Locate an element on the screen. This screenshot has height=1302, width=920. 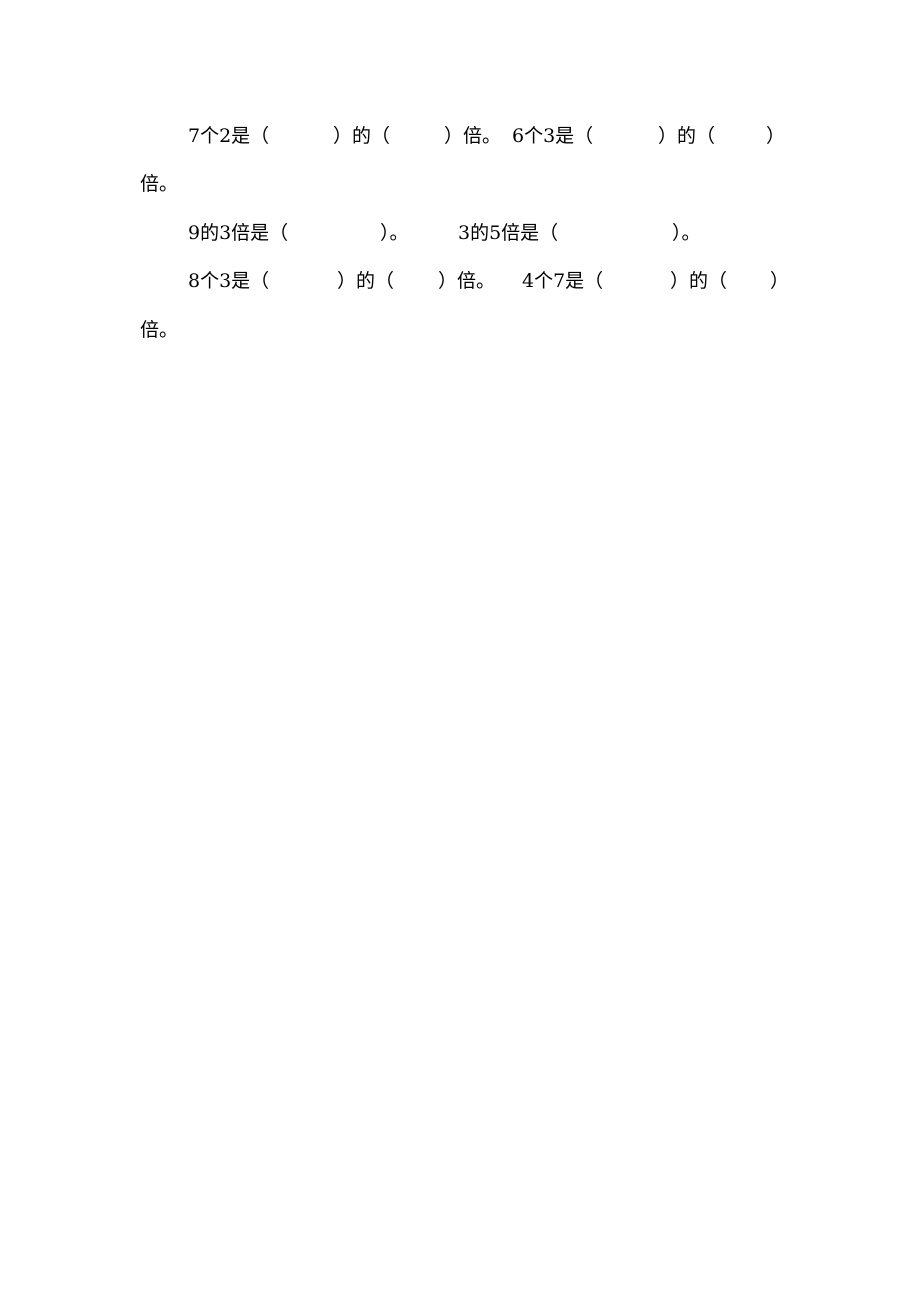
q2-text-3-times-5: 3的5倍是（ is located at coordinates (508, 233).